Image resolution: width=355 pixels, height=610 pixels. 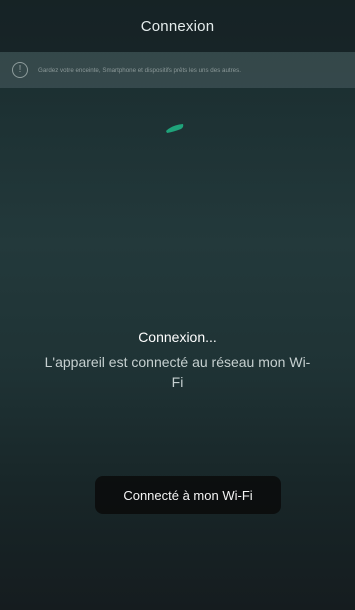 I want to click on toast-text: Connecté à mon Wi-Fi, so click(x=188, y=495).